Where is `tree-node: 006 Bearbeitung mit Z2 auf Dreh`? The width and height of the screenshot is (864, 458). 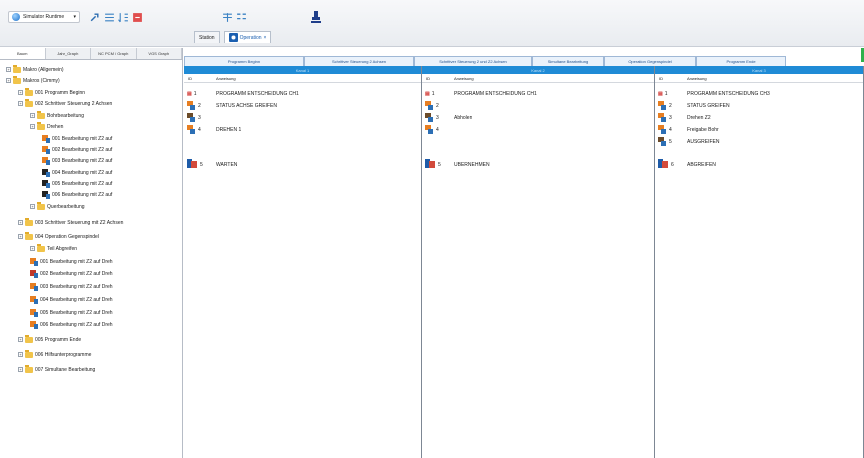 tree-node: 006 Bearbeitung mit Z2 auf Dreh is located at coordinates (71, 324).